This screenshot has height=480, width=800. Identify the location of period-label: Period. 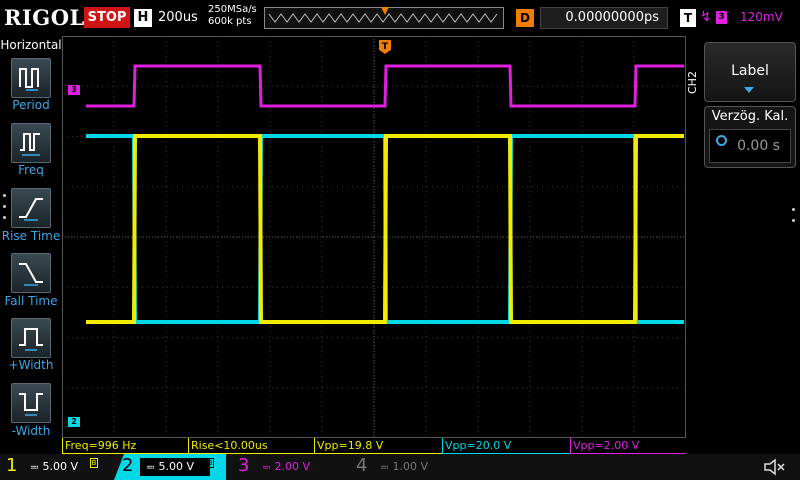
(31, 105).